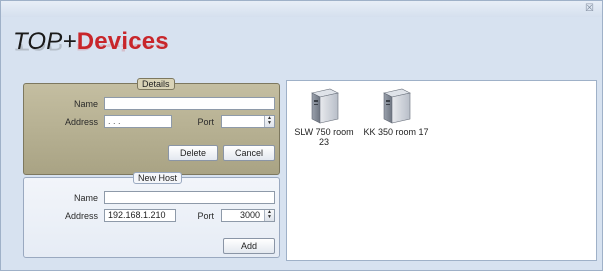 This screenshot has width=603, height=271. What do you see at coordinates (324, 137) in the screenshot?
I see `device-label: SLW 750 room 23` at bounding box center [324, 137].